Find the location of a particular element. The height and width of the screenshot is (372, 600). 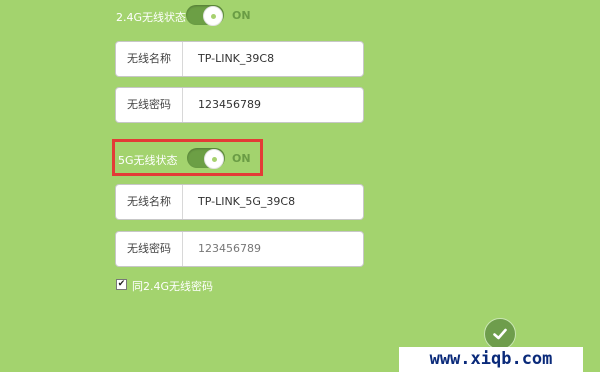

wifi24-password-label: 无线密码 is located at coordinates (149, 105).